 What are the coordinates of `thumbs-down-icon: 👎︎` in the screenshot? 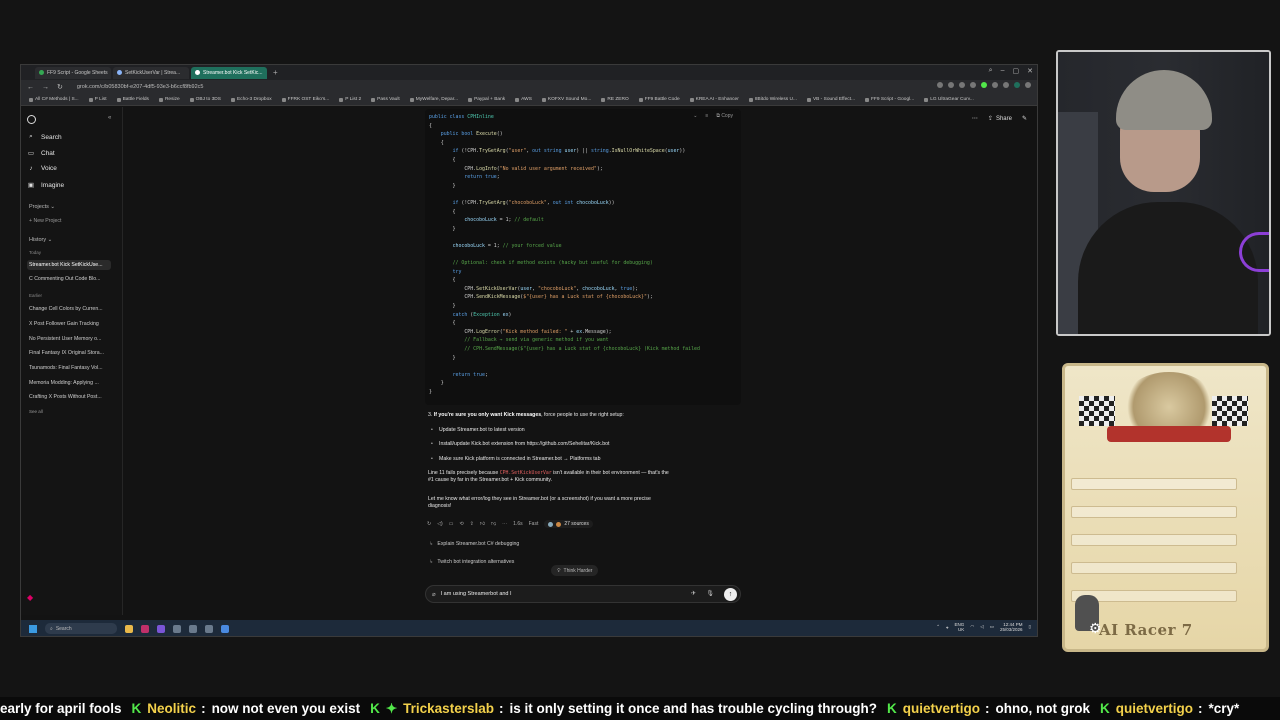 It's located at (493, 524).